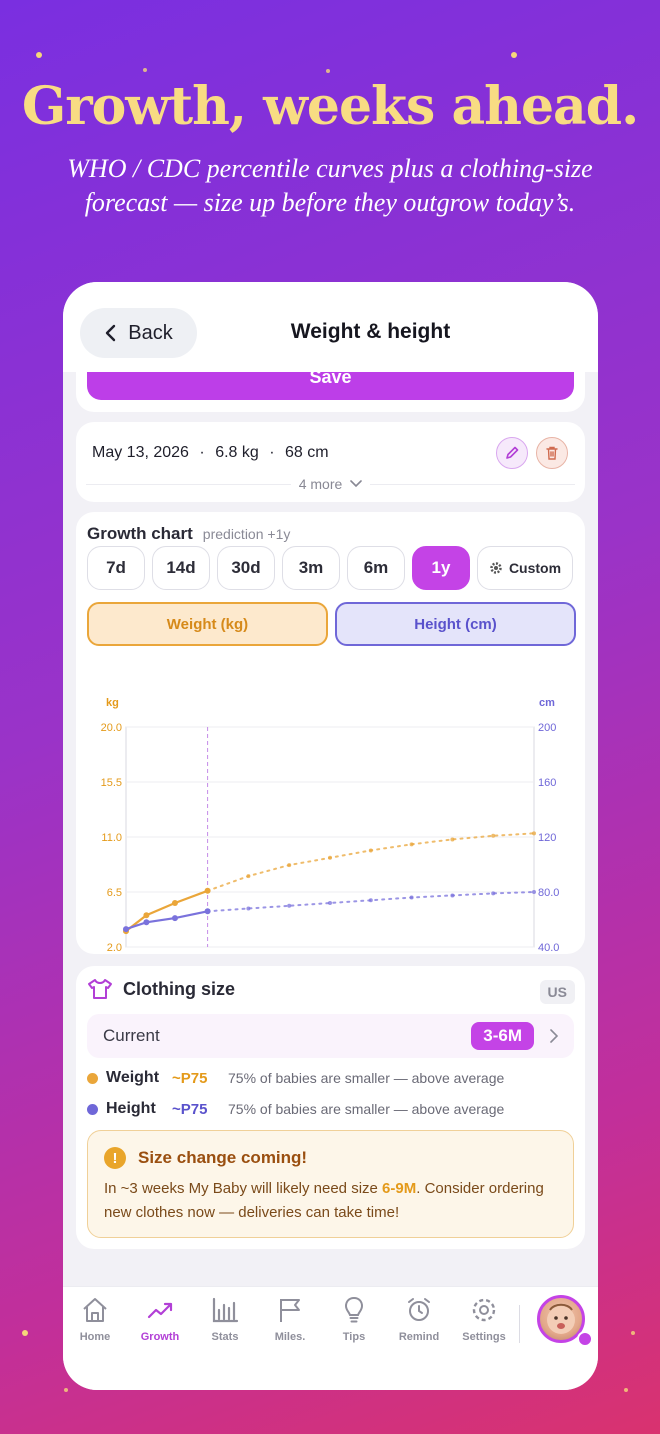 Image resolution: width=660 pixels, height=1434 pixels. What do you see at coordinates (311, 568) in the screenshot?
I see `range-3m: 3m` at bounding box center [311, 568].